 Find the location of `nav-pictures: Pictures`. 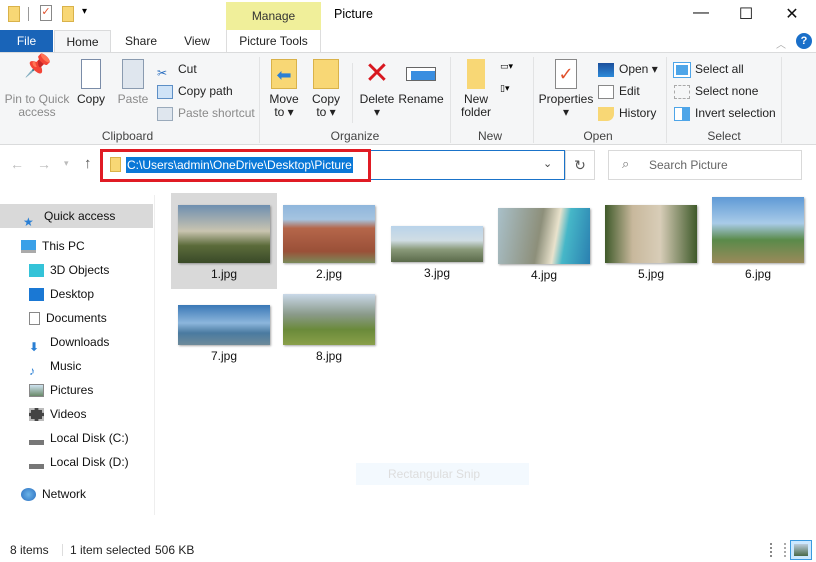

nav-pictures: Pictures is located at coordinates (61, 390).